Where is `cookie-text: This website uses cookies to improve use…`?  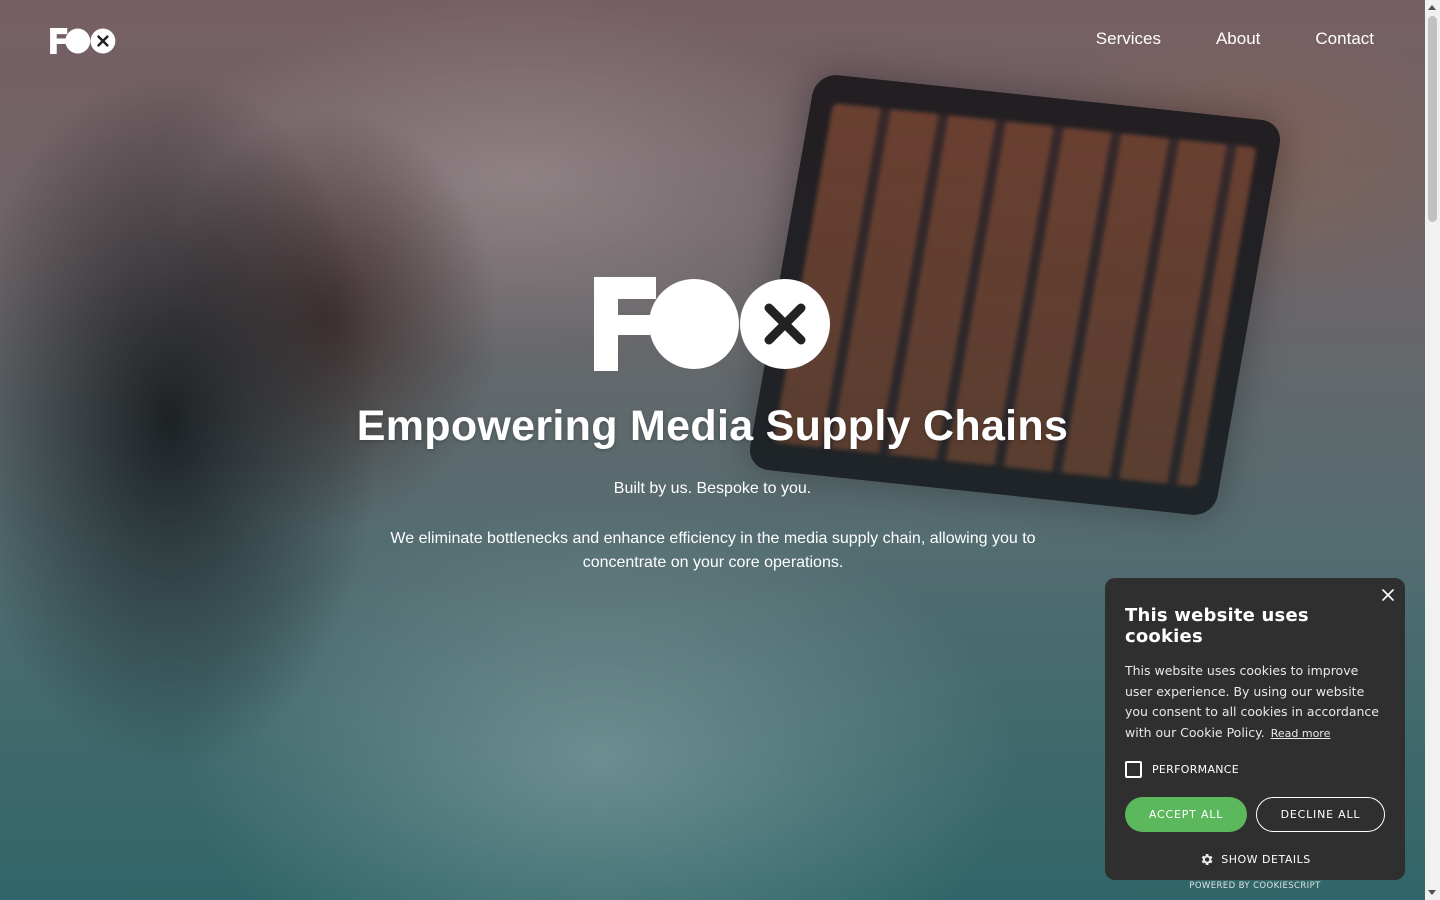
cookie-text: This website uses cookies to improve use… is located at coordinates (1252, 701).